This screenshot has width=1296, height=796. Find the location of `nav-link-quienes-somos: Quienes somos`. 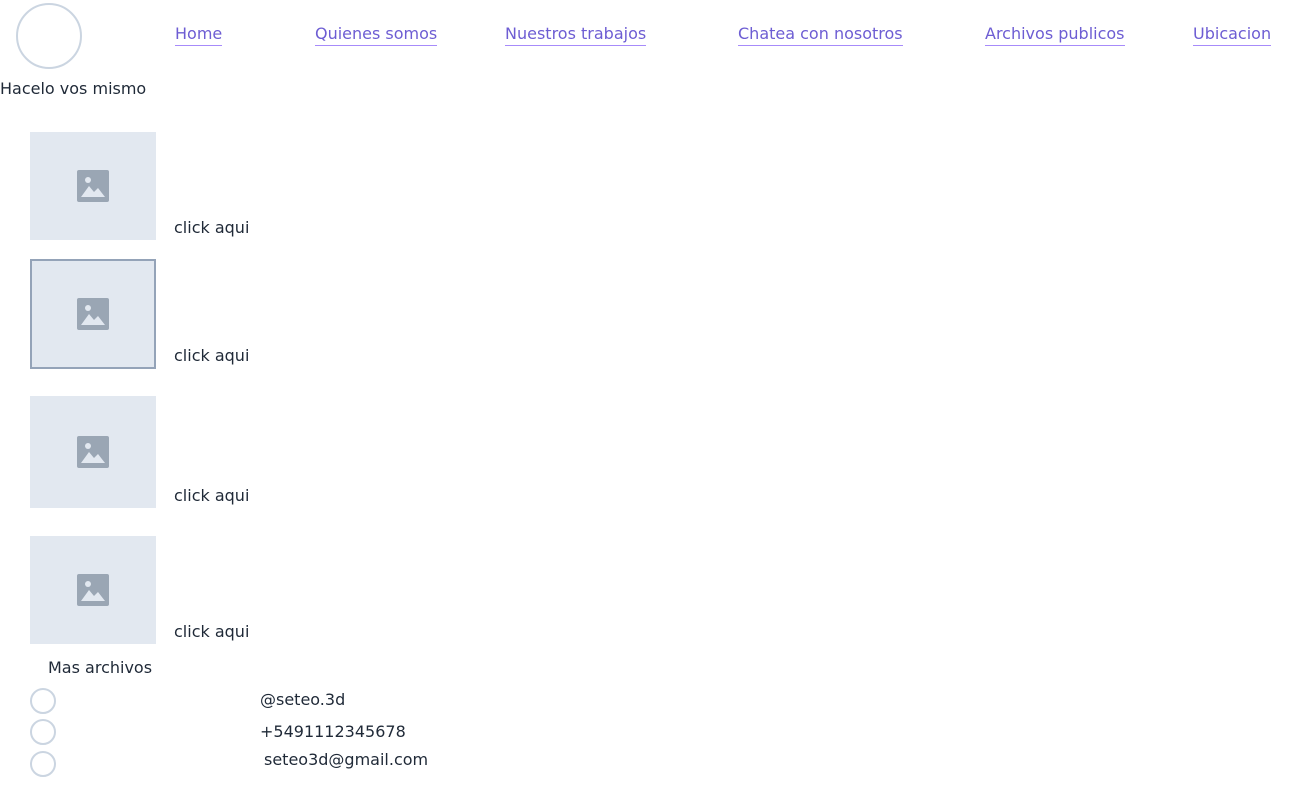

nav-link-quienes-somos: Quienes somos is located at coordinates (376, 35).